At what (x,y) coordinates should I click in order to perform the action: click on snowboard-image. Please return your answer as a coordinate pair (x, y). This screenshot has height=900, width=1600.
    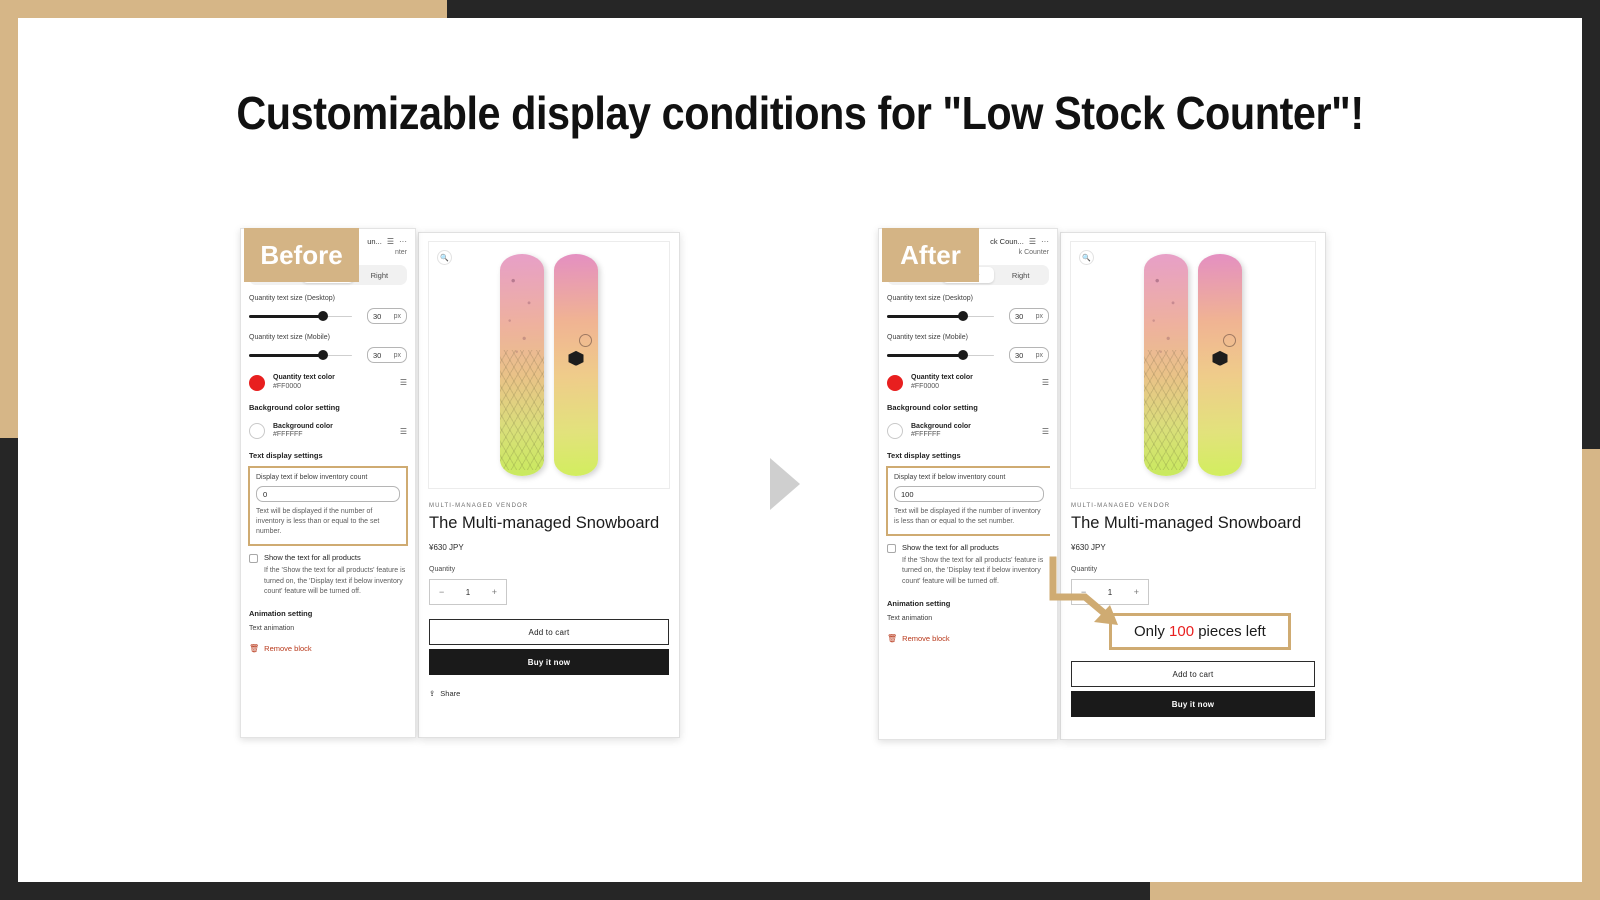
    Looking at the image, I should click on (1193, 365).